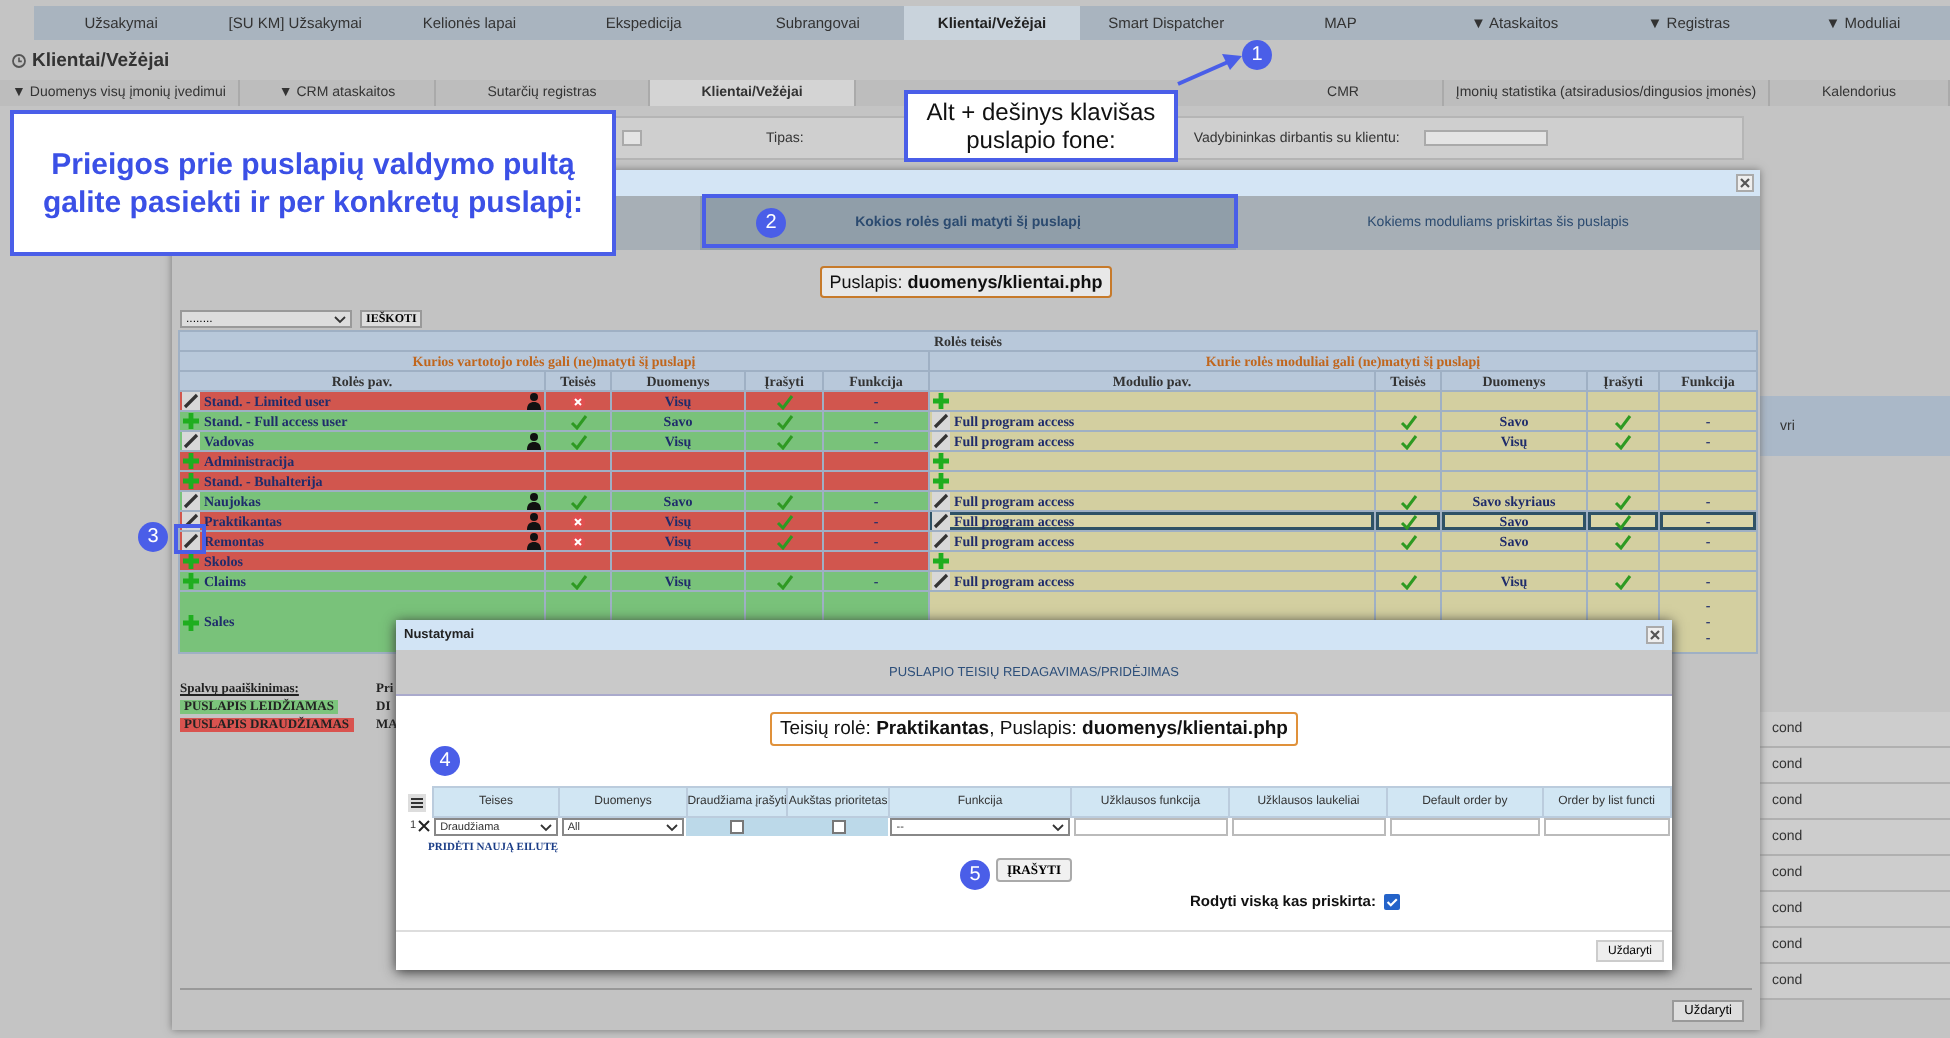 This screenshot has height=1038, width=1950. I want to click on highlight-frame, so click(190, 539).